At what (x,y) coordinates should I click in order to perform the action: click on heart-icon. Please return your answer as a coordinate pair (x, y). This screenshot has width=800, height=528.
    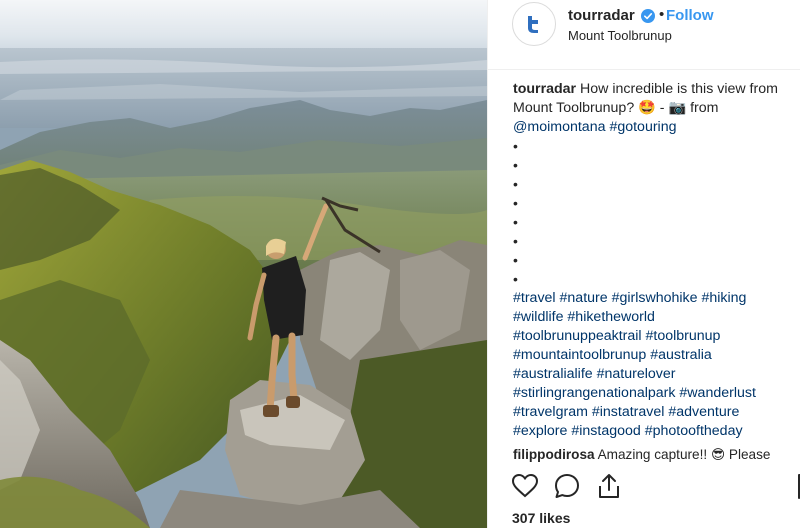
    Looking at the image, I should click on (525, 486).